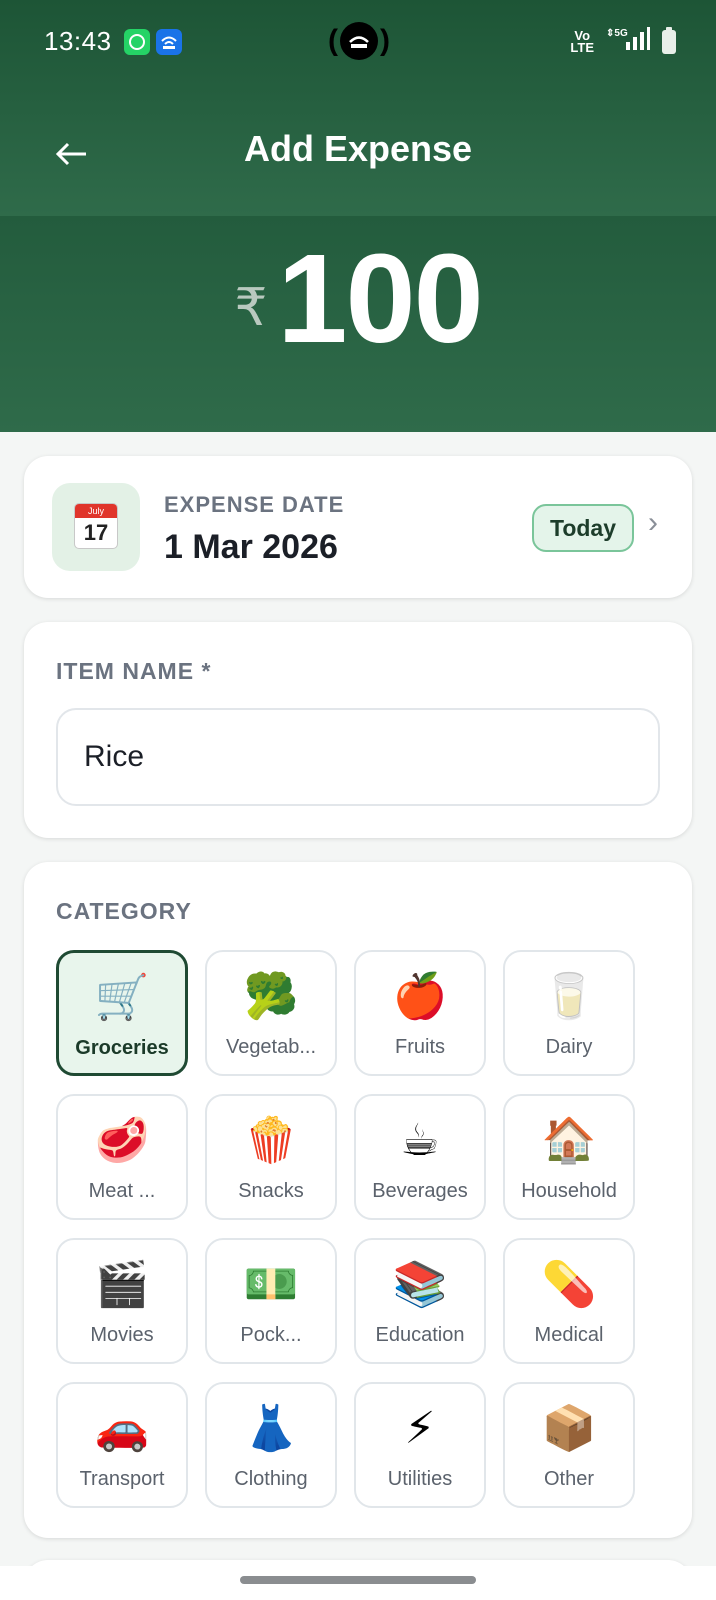  What do you see at coordinates (251, 308) in the screenshot?
I see `currency-symbol: ₹` at bounding box center [251, 308].